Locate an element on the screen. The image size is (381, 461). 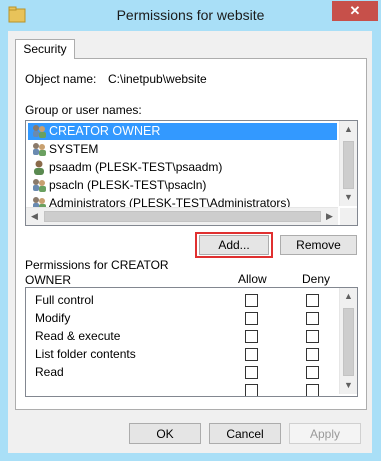
ok-button: OK is located at coordinates (165, 433).